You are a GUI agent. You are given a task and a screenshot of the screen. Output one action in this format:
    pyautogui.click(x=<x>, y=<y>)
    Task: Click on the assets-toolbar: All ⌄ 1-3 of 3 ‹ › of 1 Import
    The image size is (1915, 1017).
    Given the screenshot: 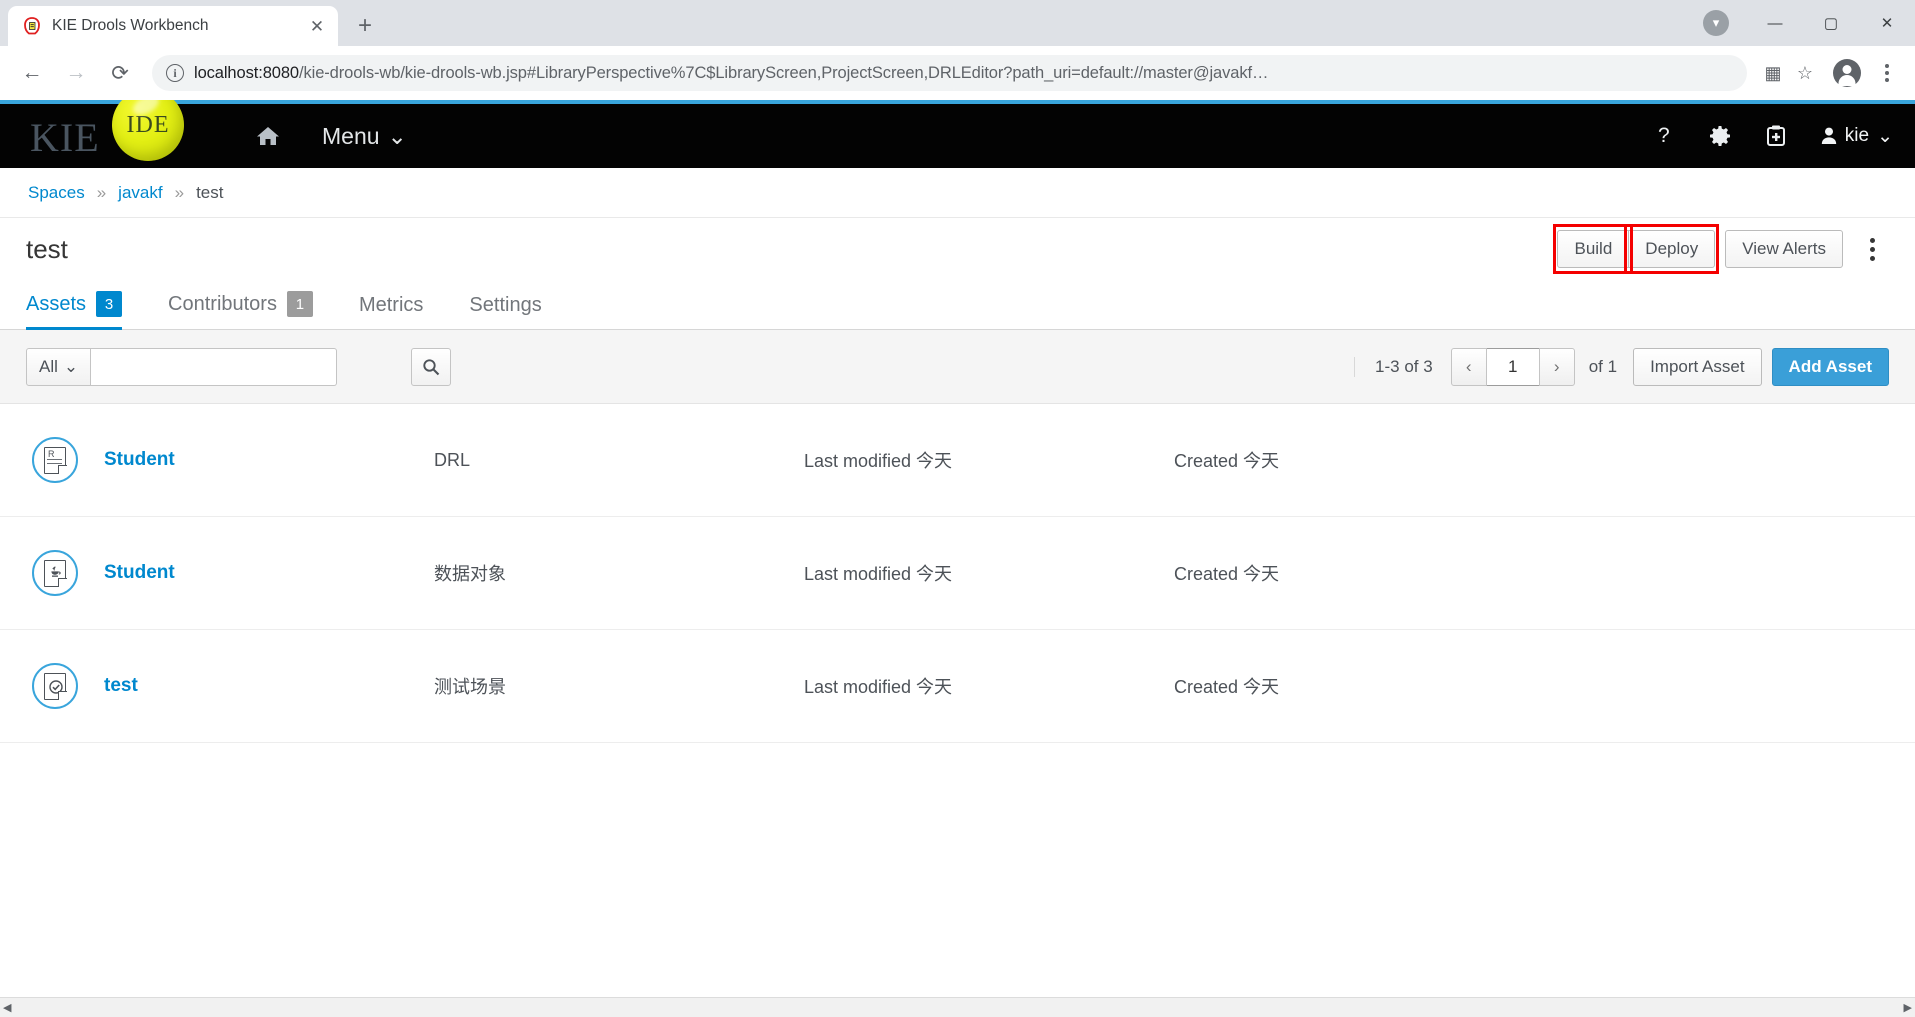 What is the action you would take?
    pyautogui.click(x=957, y=367)
    